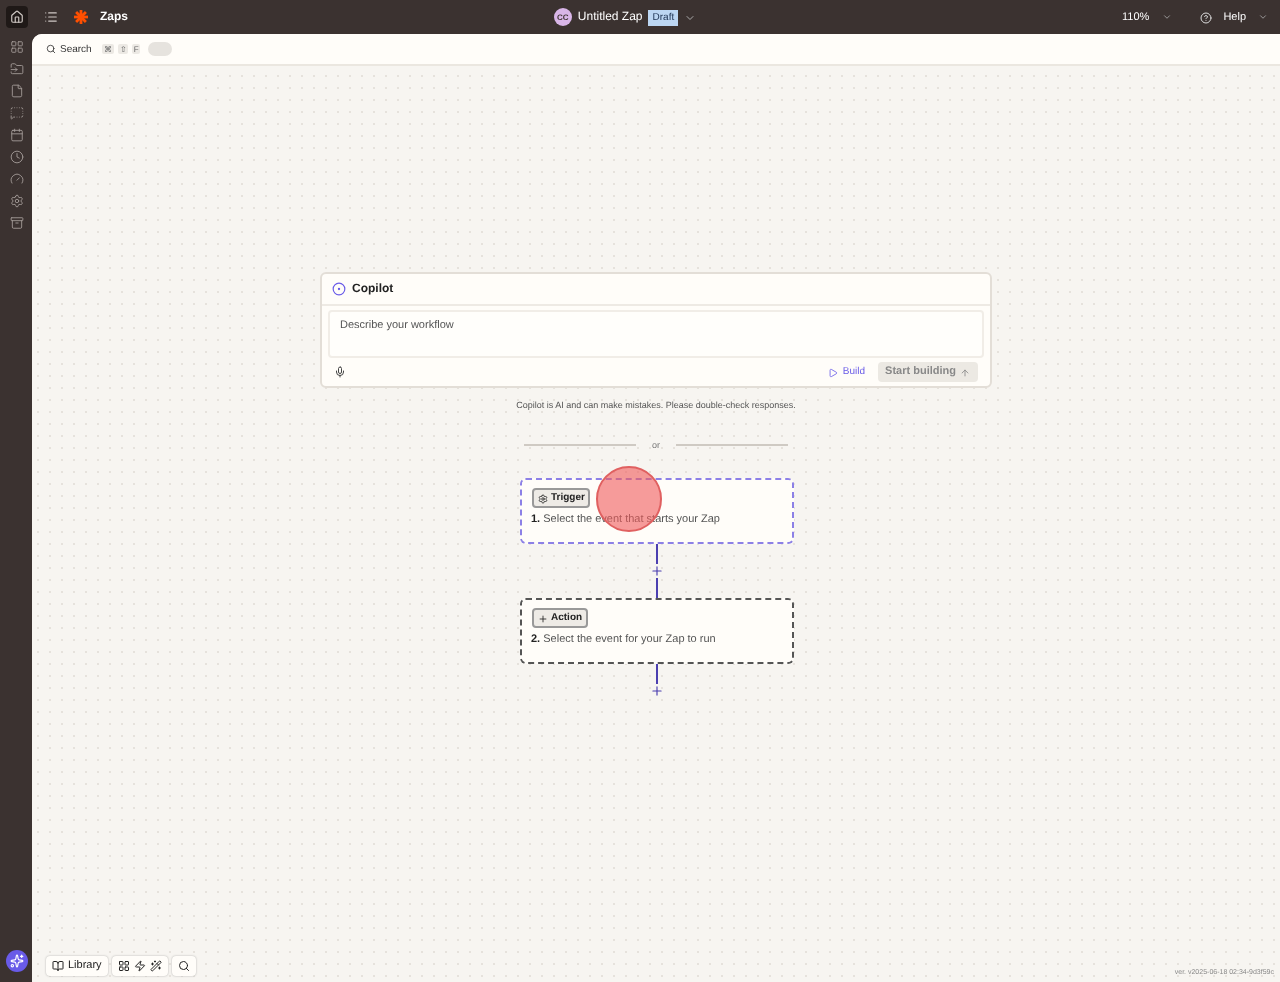 The height and width of the screenshot is (982, 1280). I want to click on wand-icon, so click(155, 966).